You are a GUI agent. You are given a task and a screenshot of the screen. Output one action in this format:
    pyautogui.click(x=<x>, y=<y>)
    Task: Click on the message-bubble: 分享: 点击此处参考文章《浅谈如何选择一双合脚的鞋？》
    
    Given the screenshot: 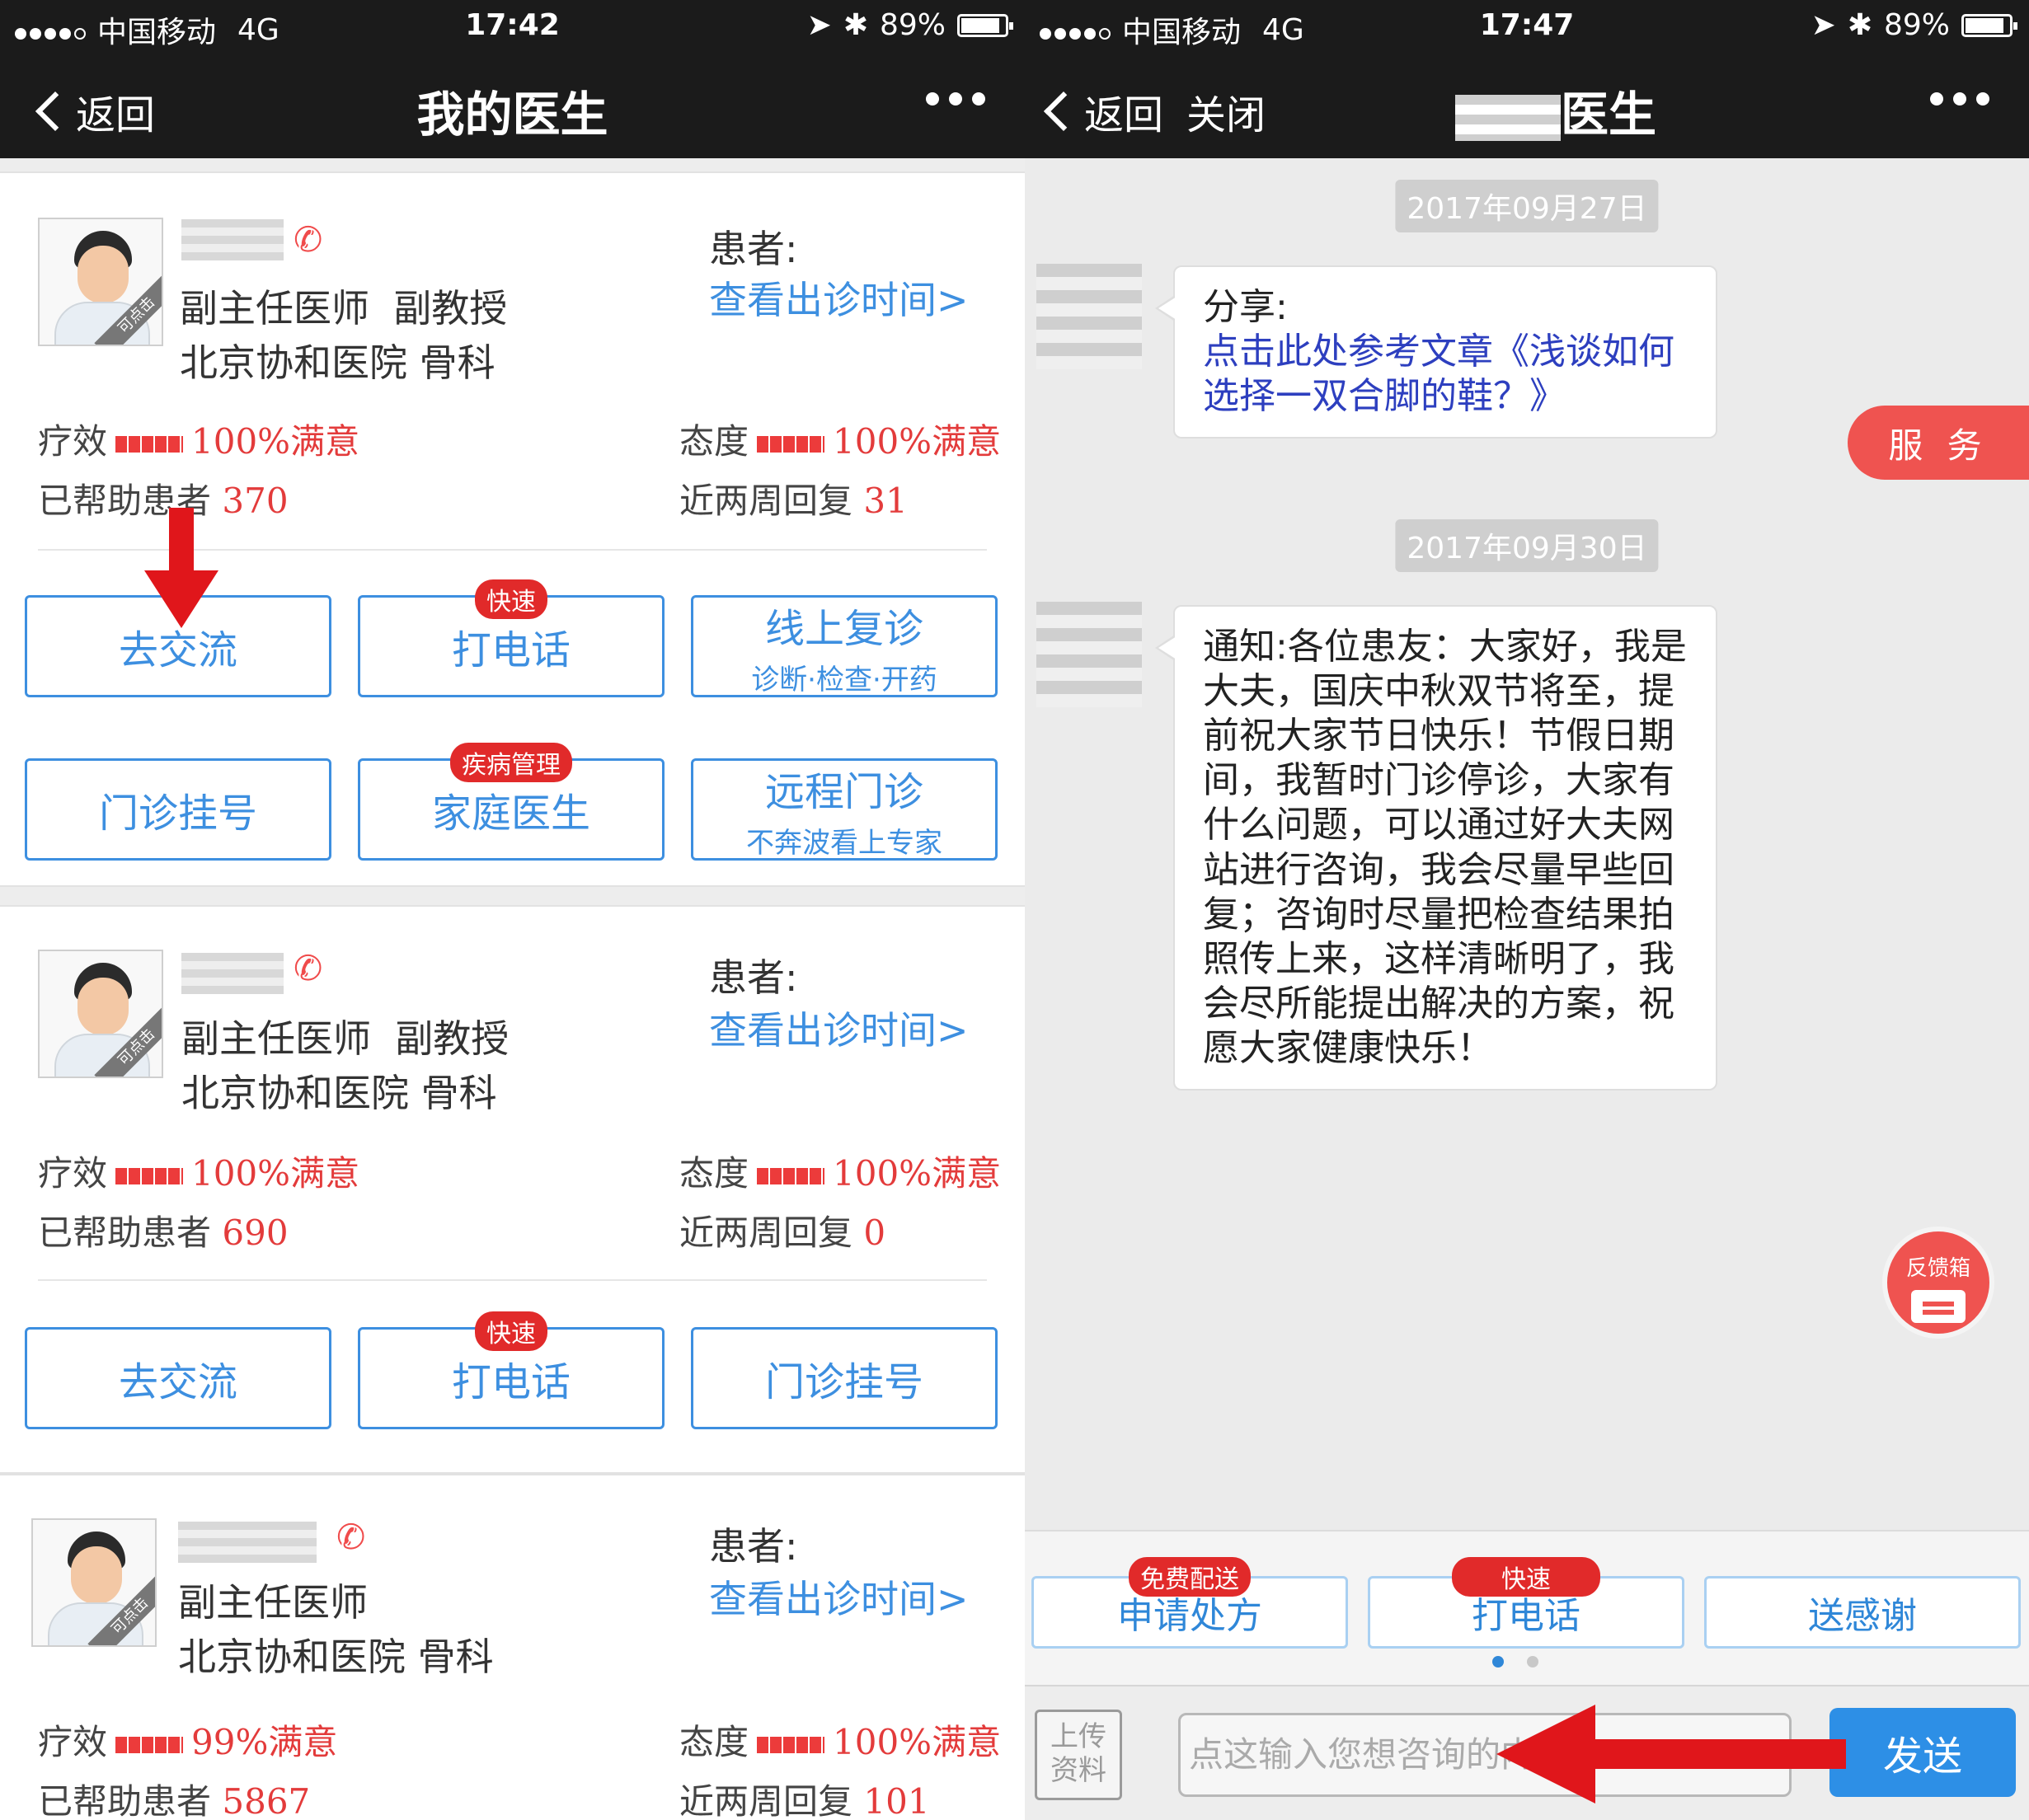 What is the action you would take?
    pyautogui.click(x=1436, y=352)
    